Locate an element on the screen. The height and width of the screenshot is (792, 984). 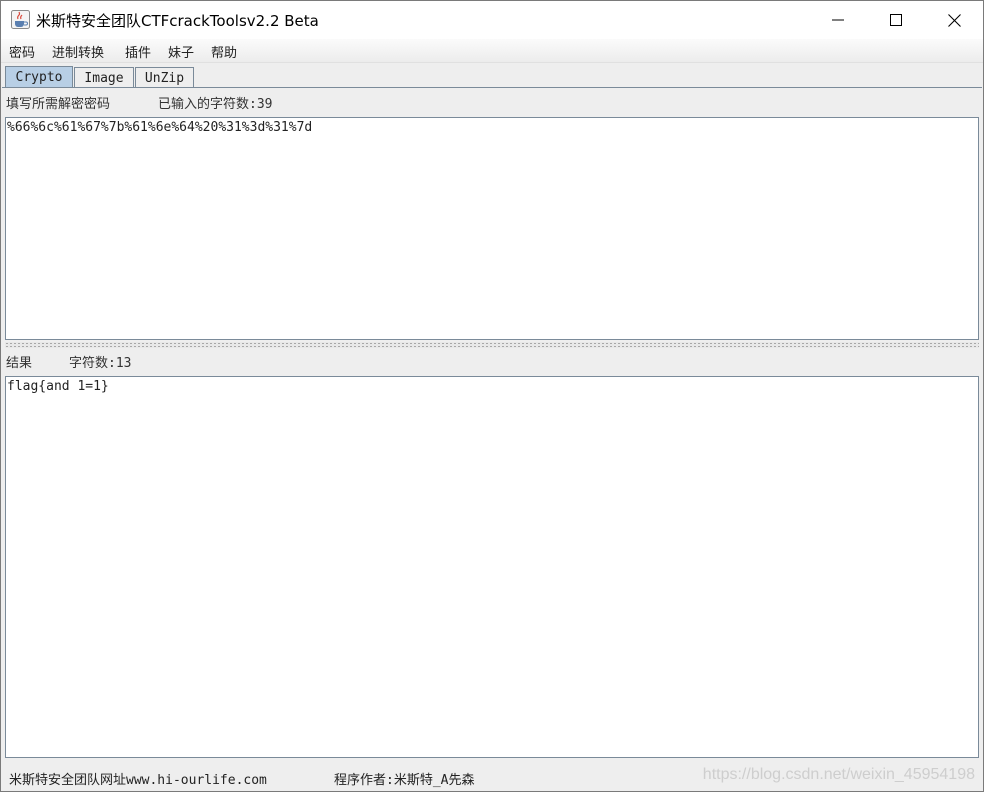
title-bar: 米斯特安全团队CTFcrackToolsv2.2 Beta is located at coordinates (492, 20).